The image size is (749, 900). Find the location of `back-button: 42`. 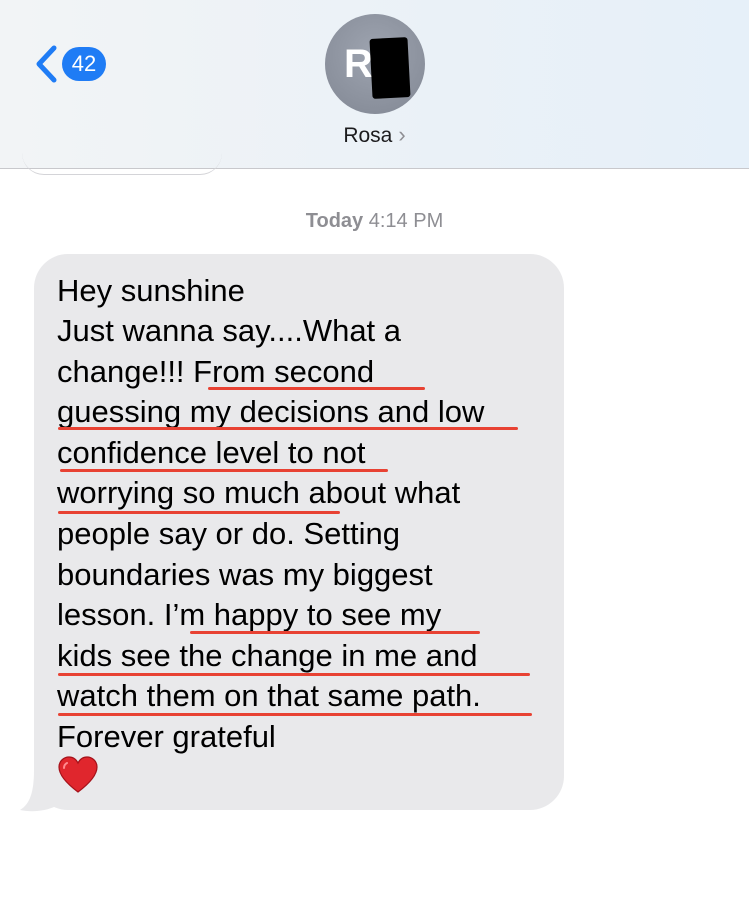

back-button: 42 is located at coordinates (69, 64).